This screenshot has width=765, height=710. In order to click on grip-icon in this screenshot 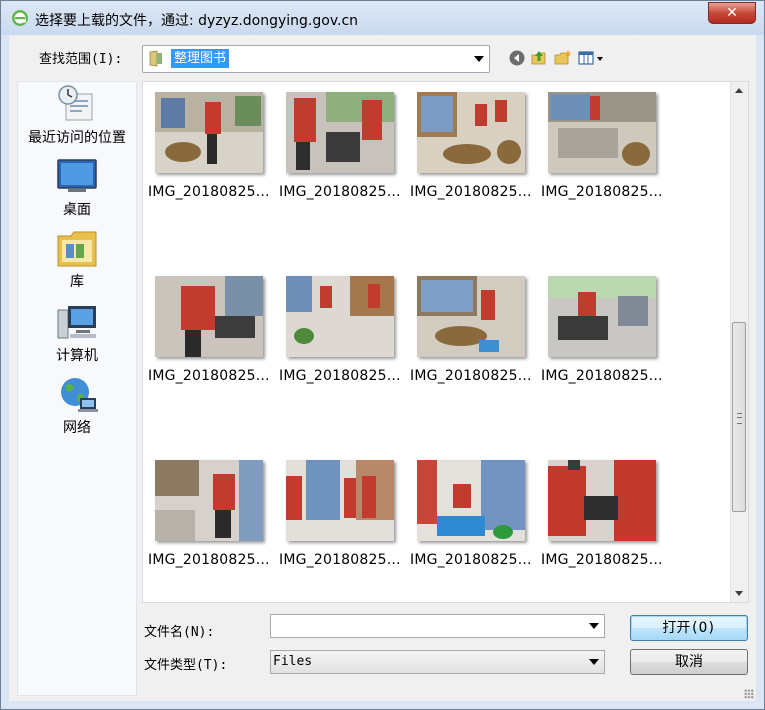, I will do `click(739, 418)`.